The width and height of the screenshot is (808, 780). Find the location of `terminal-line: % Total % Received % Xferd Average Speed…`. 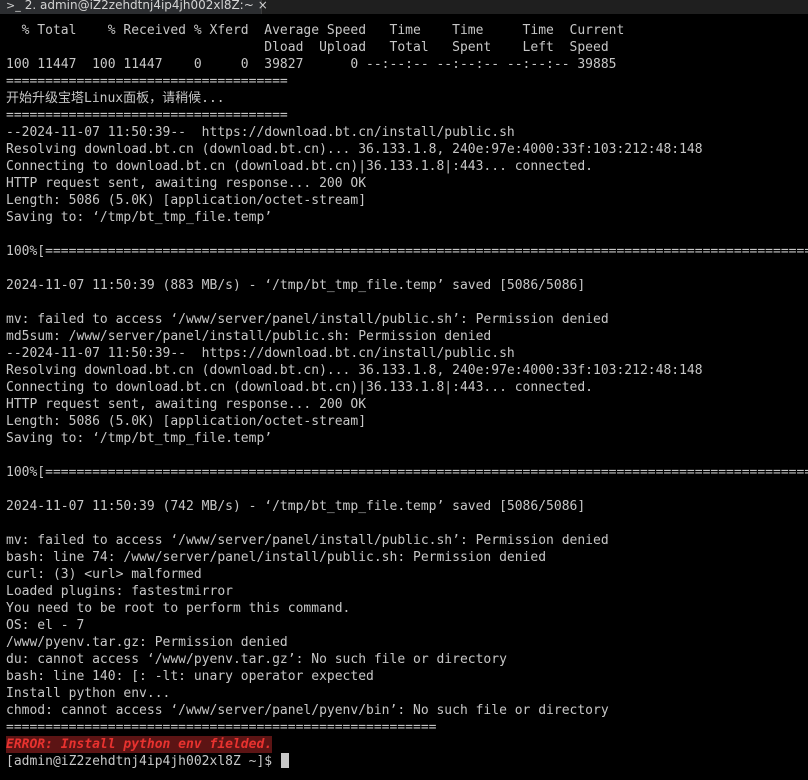

terminal-line: % Total % Received % Xferd Average Speed… is located at coordinates (315, 30).